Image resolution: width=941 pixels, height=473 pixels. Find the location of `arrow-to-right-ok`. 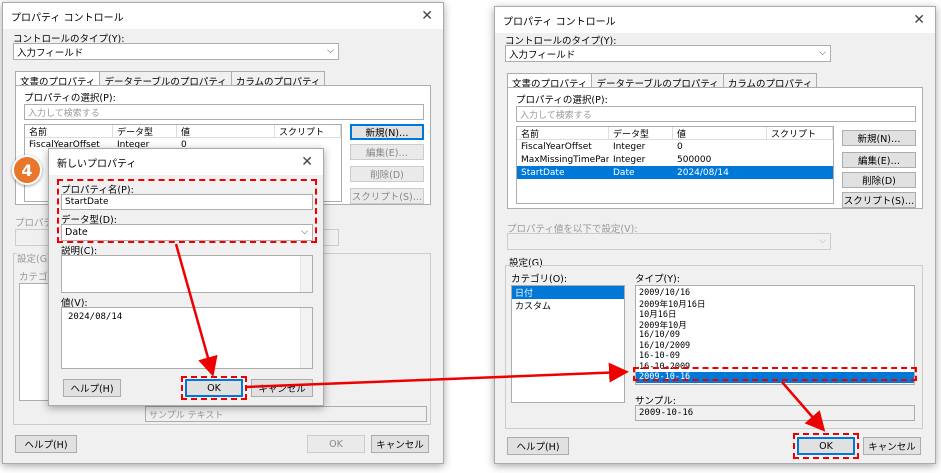

arrow-to-right-ok is located at coordinates (803, 406).